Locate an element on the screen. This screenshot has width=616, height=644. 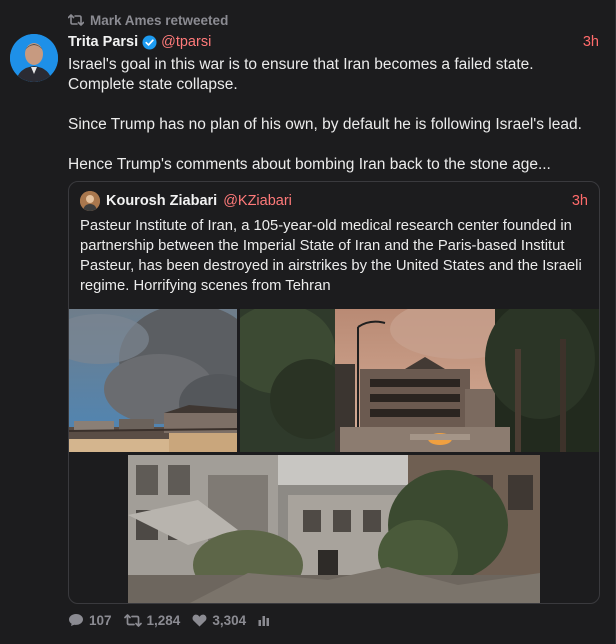
photo-smoke-over-building is located at coordinates (153, 380).